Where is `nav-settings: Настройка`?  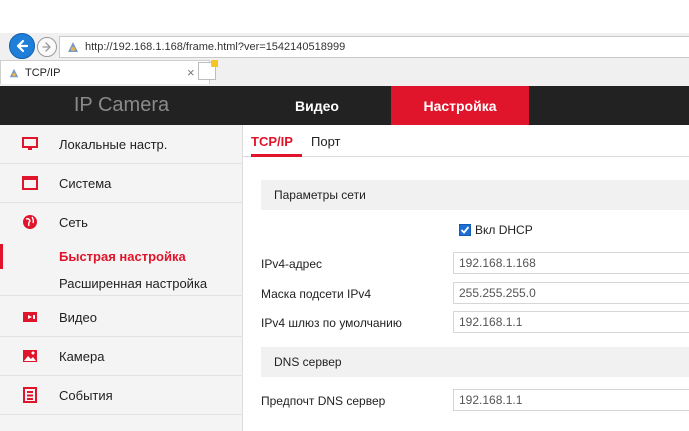
nav-settings: Настройка is located at coordinates (460, 105).